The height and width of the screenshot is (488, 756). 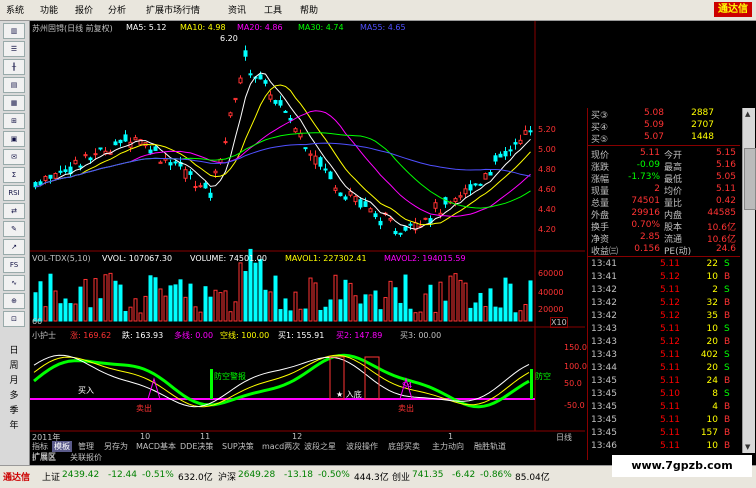 I want to click on grid-icon: ▦, so click(x=14, y=103).